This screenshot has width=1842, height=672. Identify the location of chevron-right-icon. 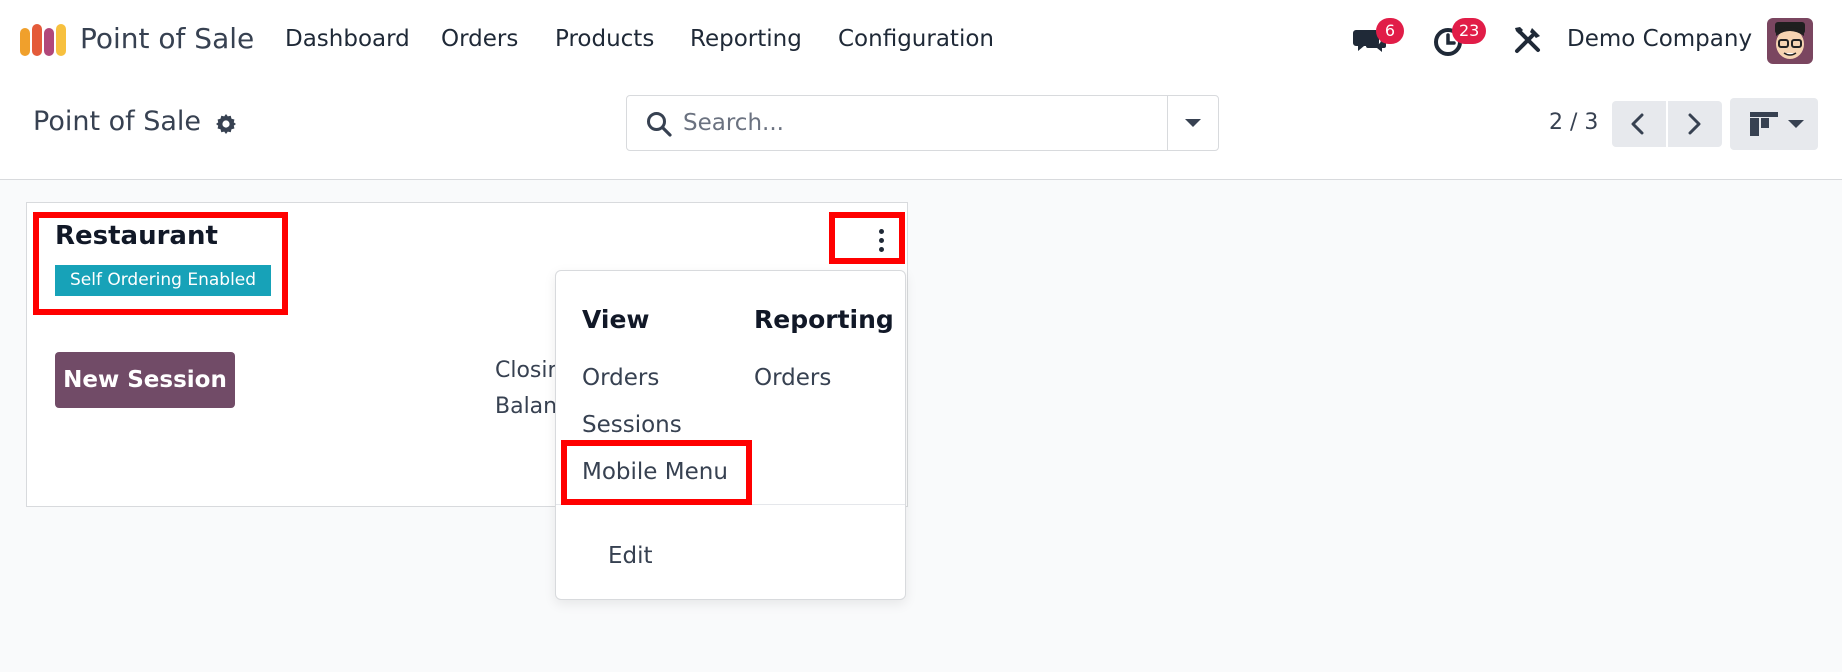
(1694, 124).